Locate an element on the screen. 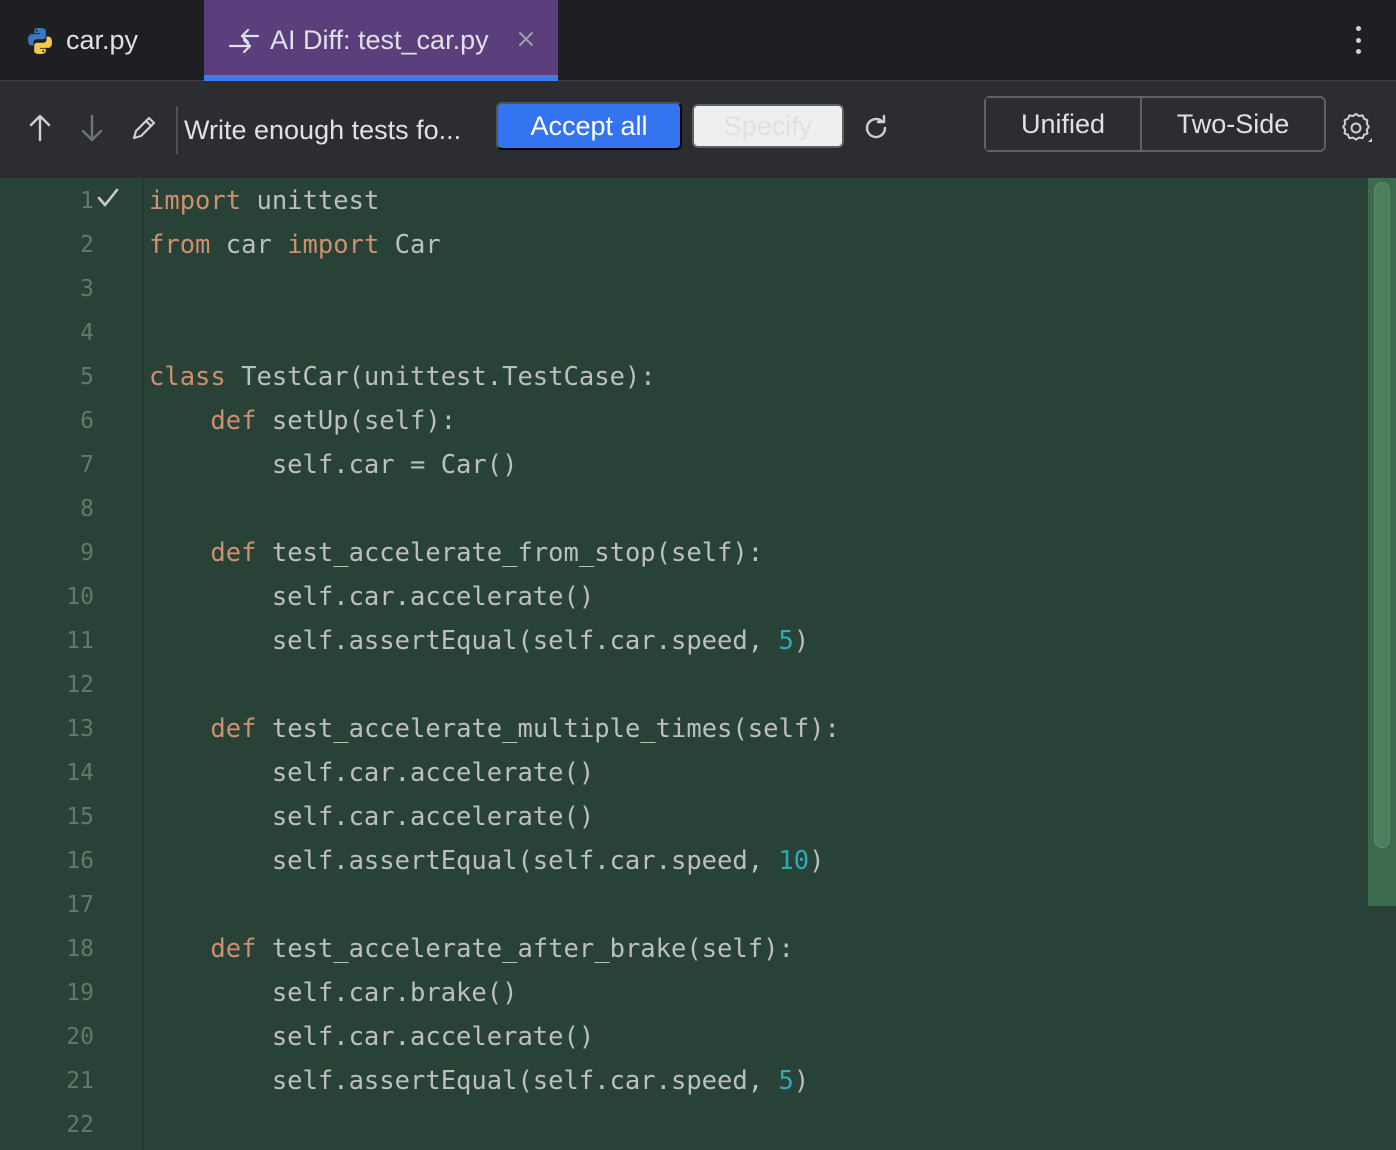  code-line: 6 def setUp(self): is located at coordinates (683, 421).